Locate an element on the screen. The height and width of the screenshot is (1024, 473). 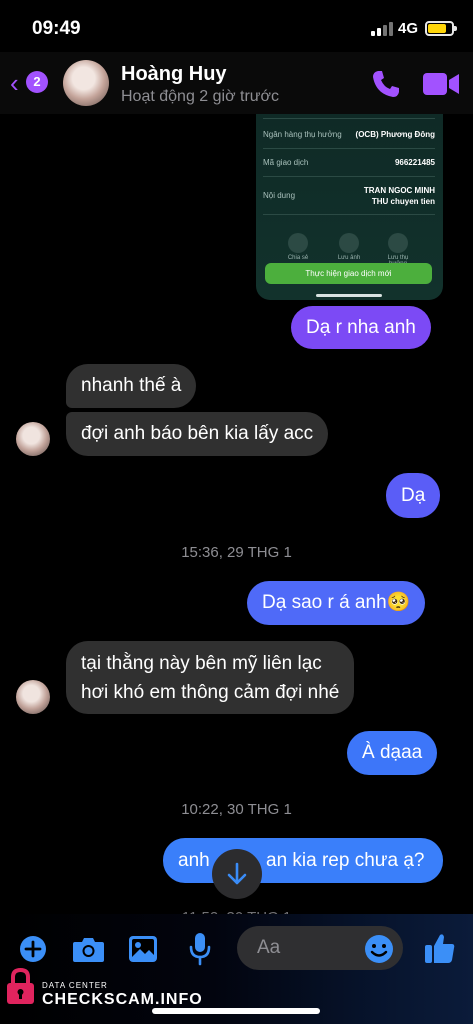
timestamp: 15:36, 29 THG 1 is located at coordinates (236, 552).